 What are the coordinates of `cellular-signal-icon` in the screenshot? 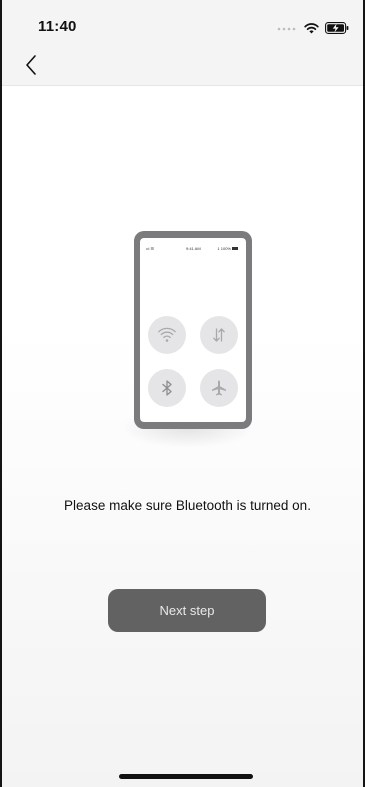 It's located at (286, 29).